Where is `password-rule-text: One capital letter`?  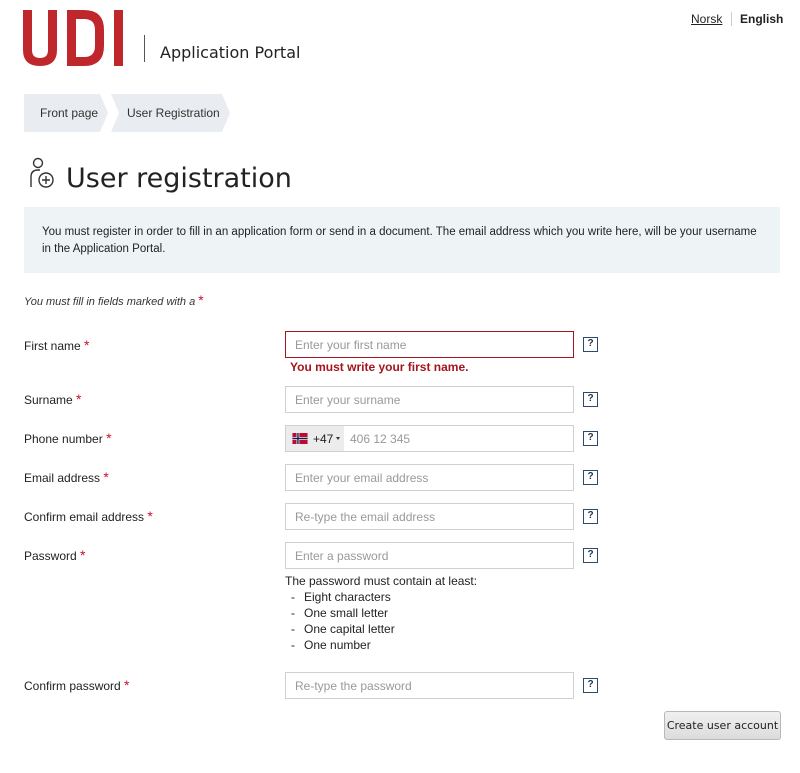
password-rule-text: One capital letter is located at coordinates (349, 629).